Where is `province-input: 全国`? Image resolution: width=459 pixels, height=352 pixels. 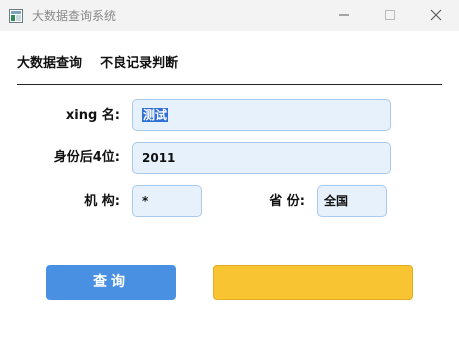 province-input: 全国 is located at coordinates (352, 201).